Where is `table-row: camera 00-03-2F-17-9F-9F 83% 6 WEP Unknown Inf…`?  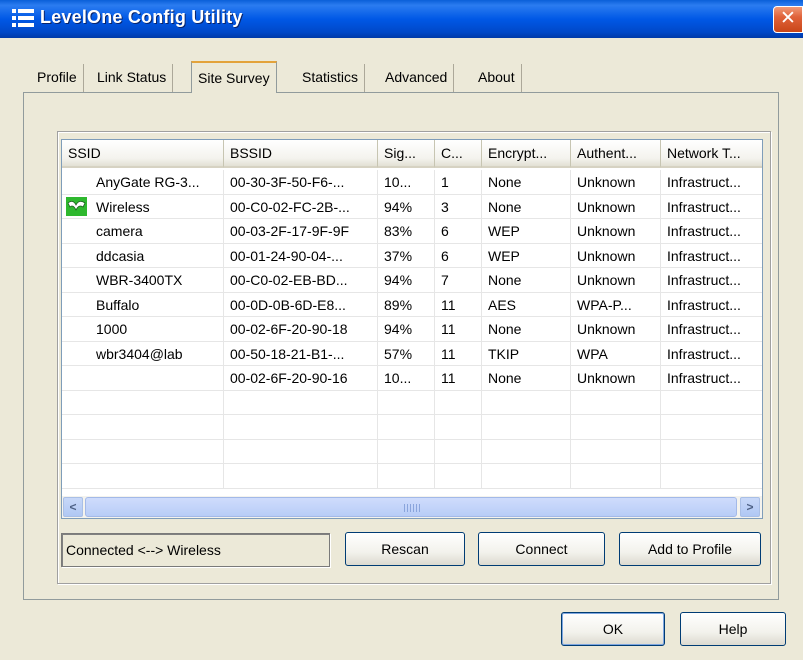 table-row: camera 00-03-2F-17-9F-9F 83% 6 WEP Unknown Inf… is located at coordinates (412, 231).